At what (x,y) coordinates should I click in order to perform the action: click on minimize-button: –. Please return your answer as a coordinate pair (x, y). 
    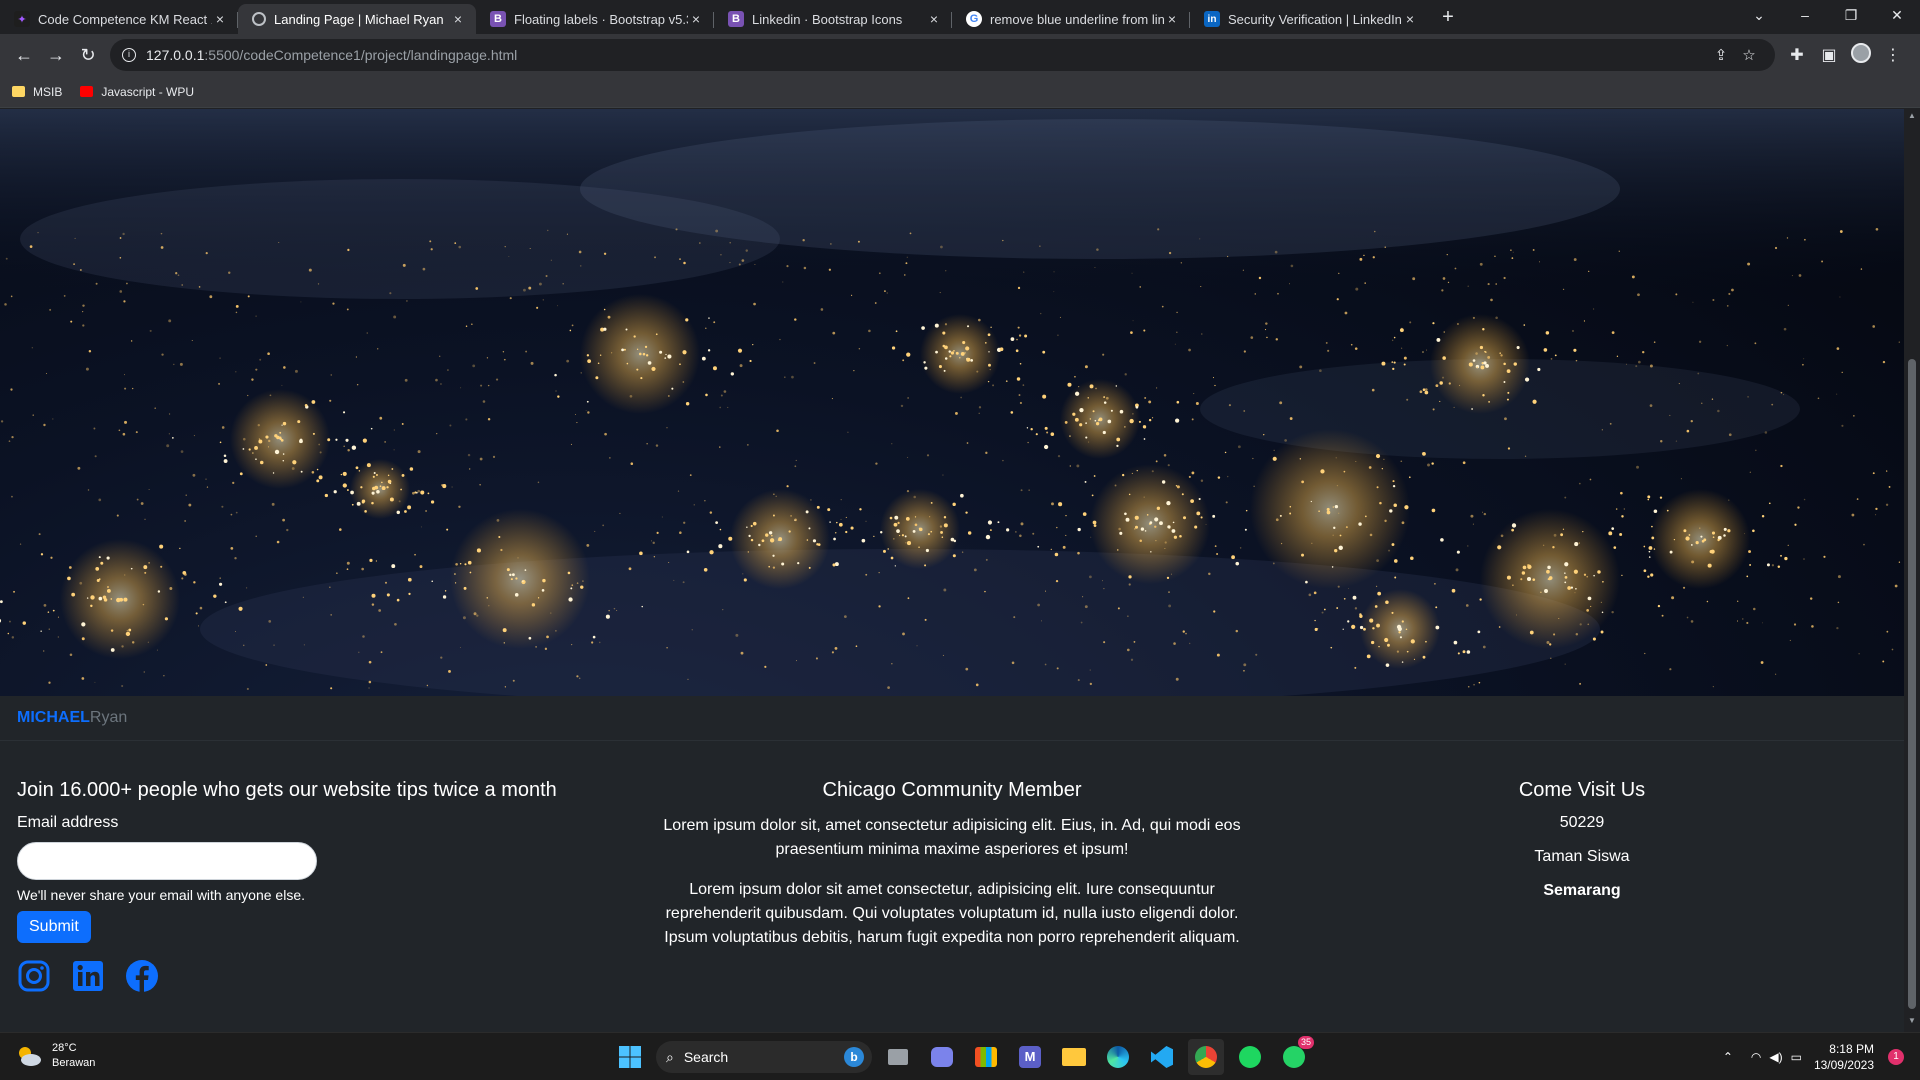
    Looking at the image, I should click on (1805, 16).